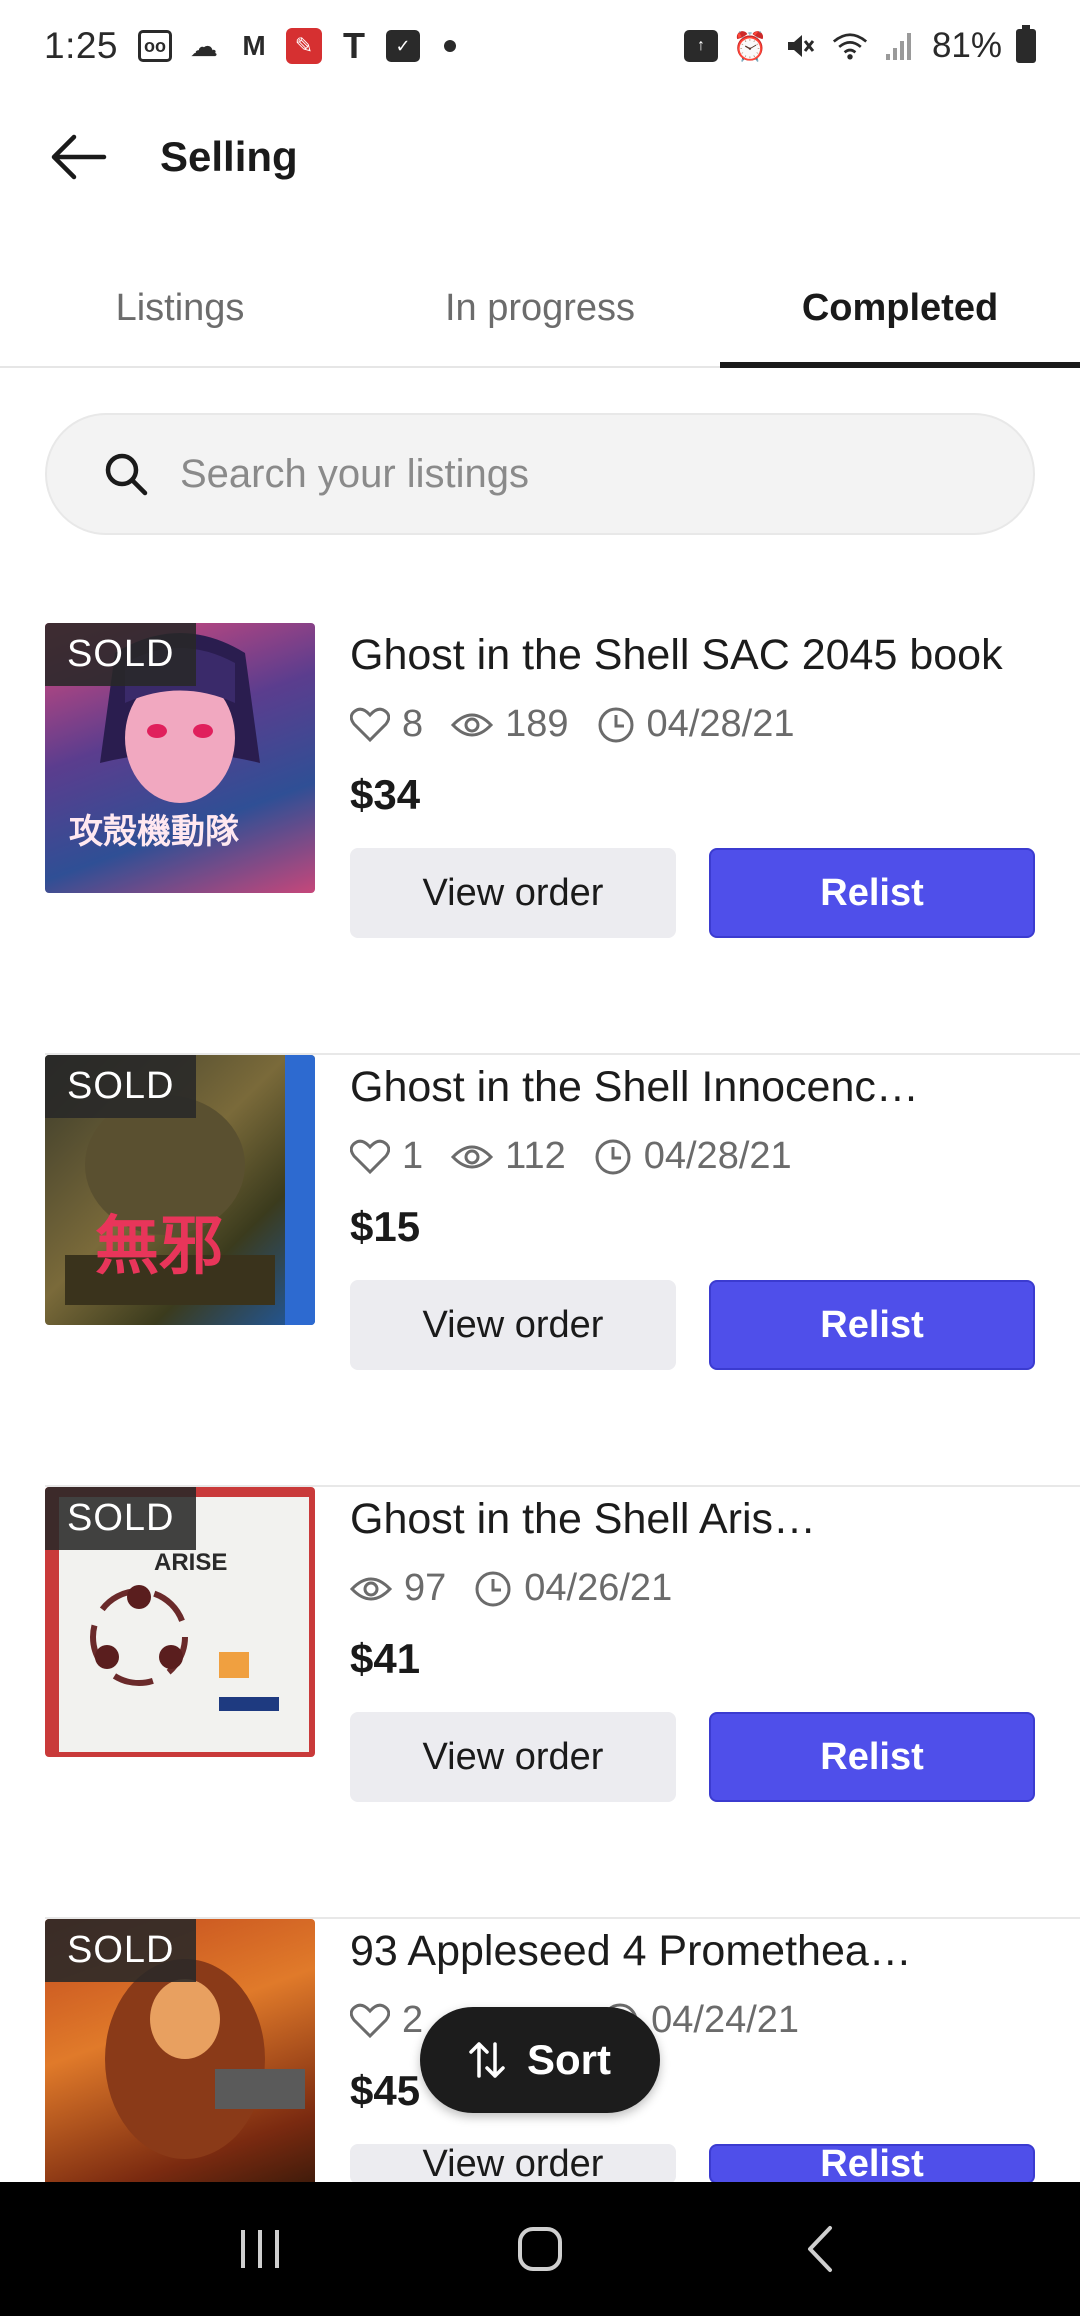 This screenshot has height=2316, width=1080. I want to click on recent-apps-button, so click(260, 2249).